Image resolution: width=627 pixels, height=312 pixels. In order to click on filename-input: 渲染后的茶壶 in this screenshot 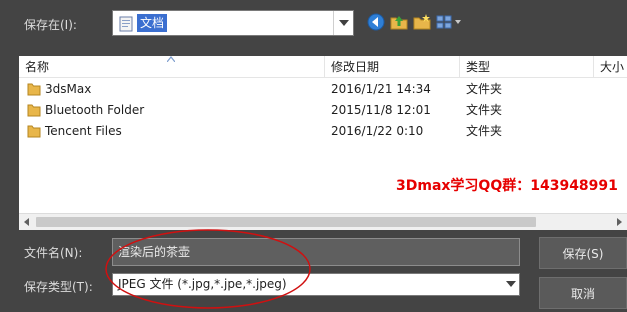, I will do `click(316, 252)`.